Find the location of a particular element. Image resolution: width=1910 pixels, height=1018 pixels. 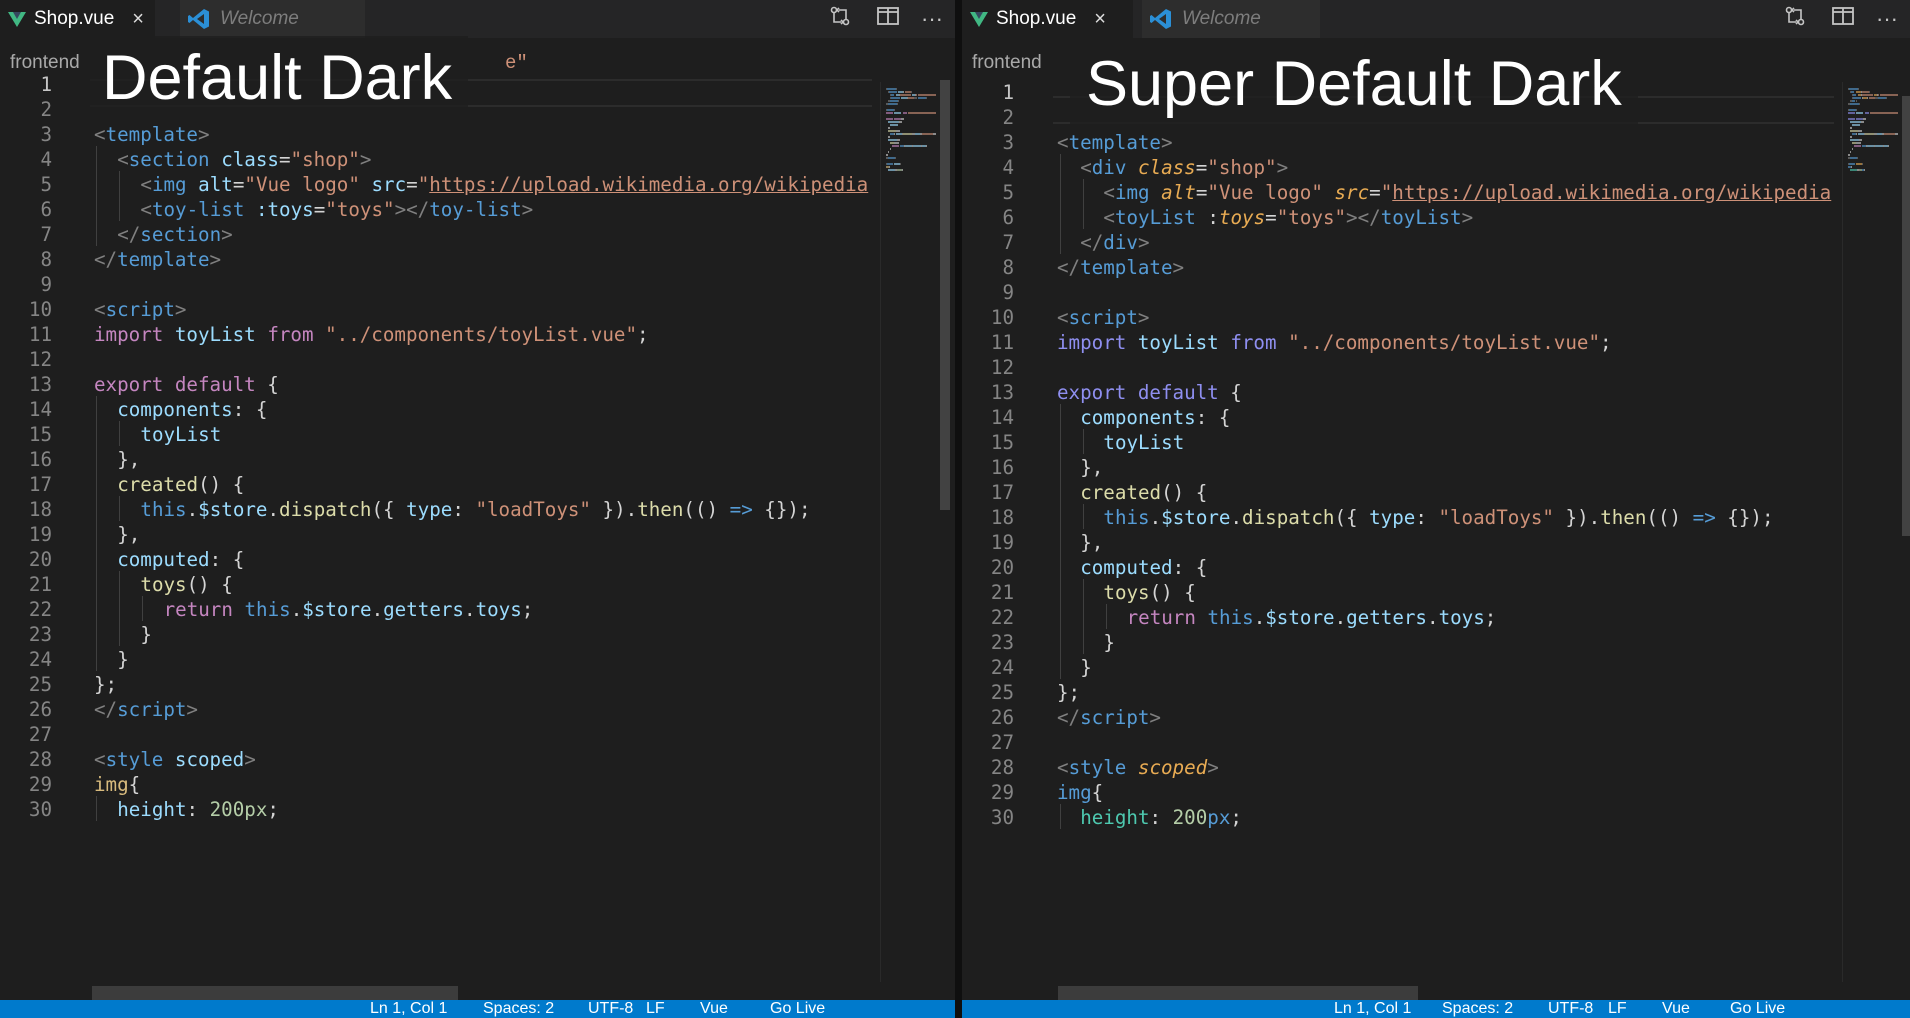

token: </ is located at coordinates (1069, 267).